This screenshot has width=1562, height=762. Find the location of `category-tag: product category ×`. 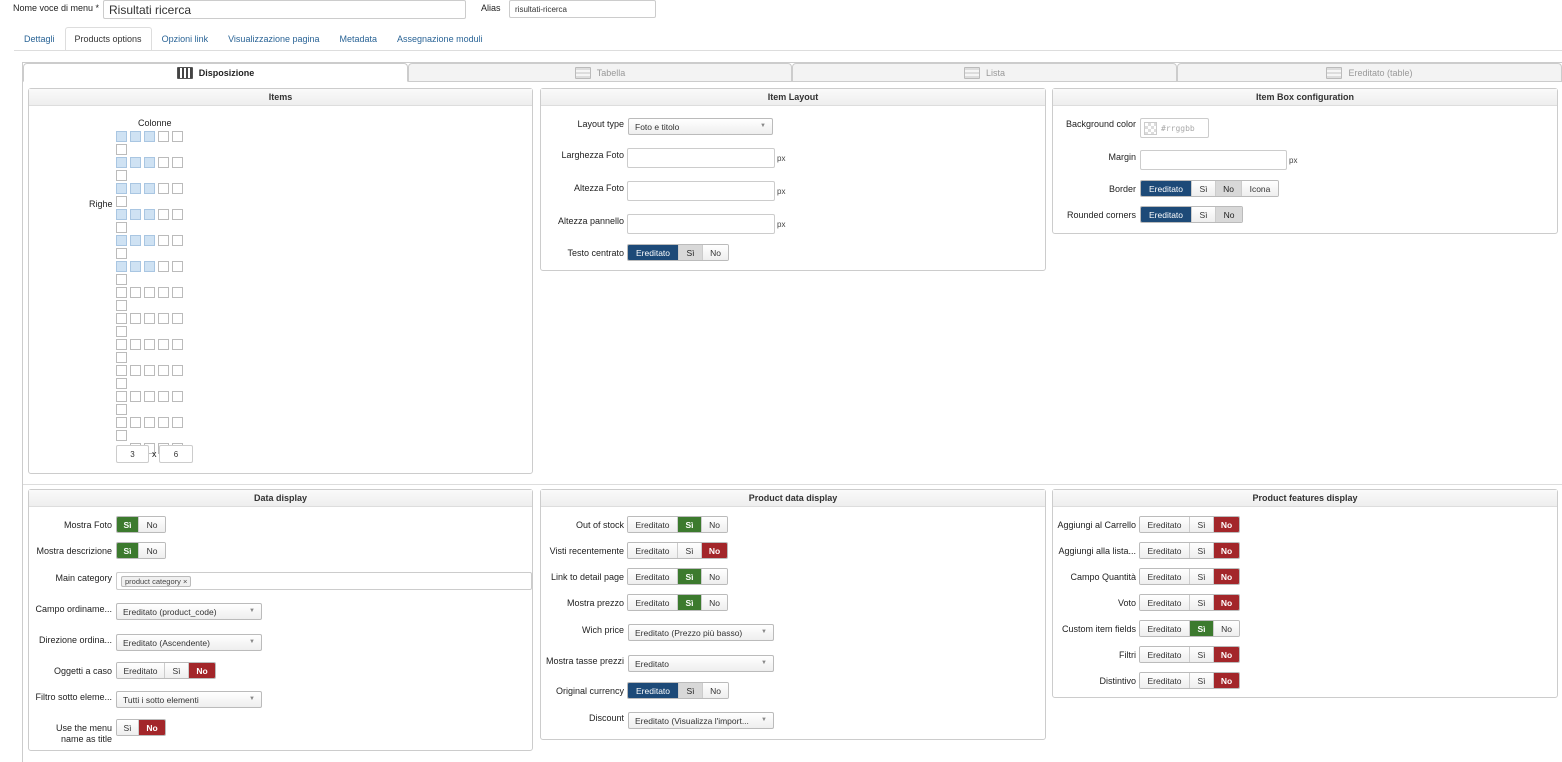

category-tag: product category × is located at coordinates (156, 581).